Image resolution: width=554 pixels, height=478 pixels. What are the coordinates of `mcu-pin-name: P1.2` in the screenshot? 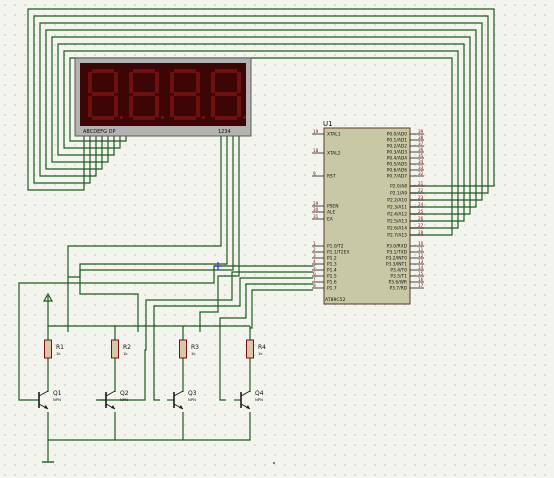 It's located at (332, 259).